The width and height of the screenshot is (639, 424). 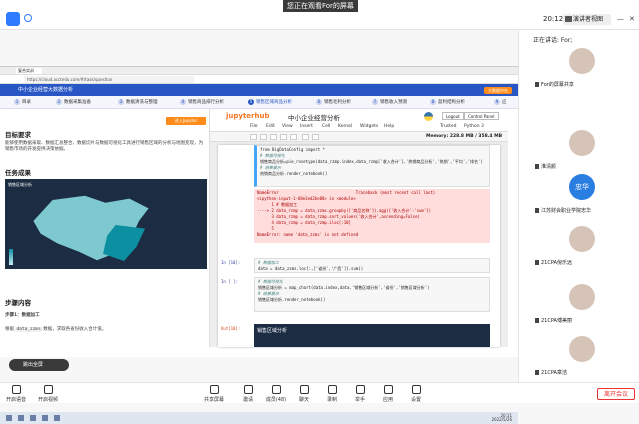 What do you see at coordinates (270, 126) in the screenshot?
I see `menu-edit: Edit` at bounding box center [270, 126].